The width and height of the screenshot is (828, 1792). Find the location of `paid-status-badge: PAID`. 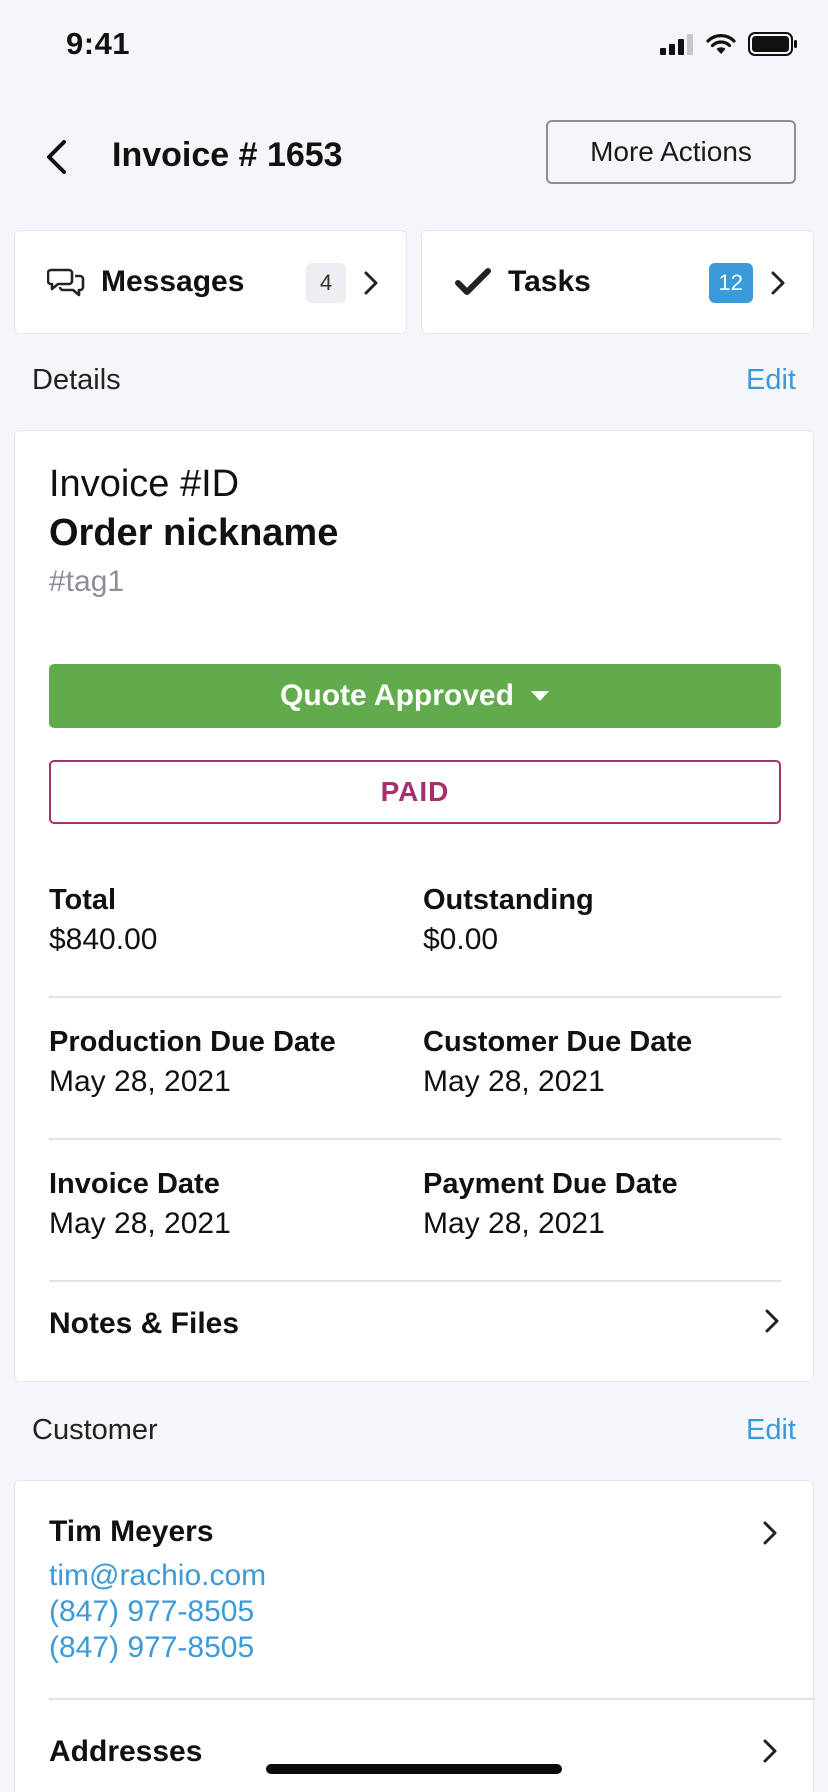

paid-status-badge: PAID is located at coordinates (415, 792).